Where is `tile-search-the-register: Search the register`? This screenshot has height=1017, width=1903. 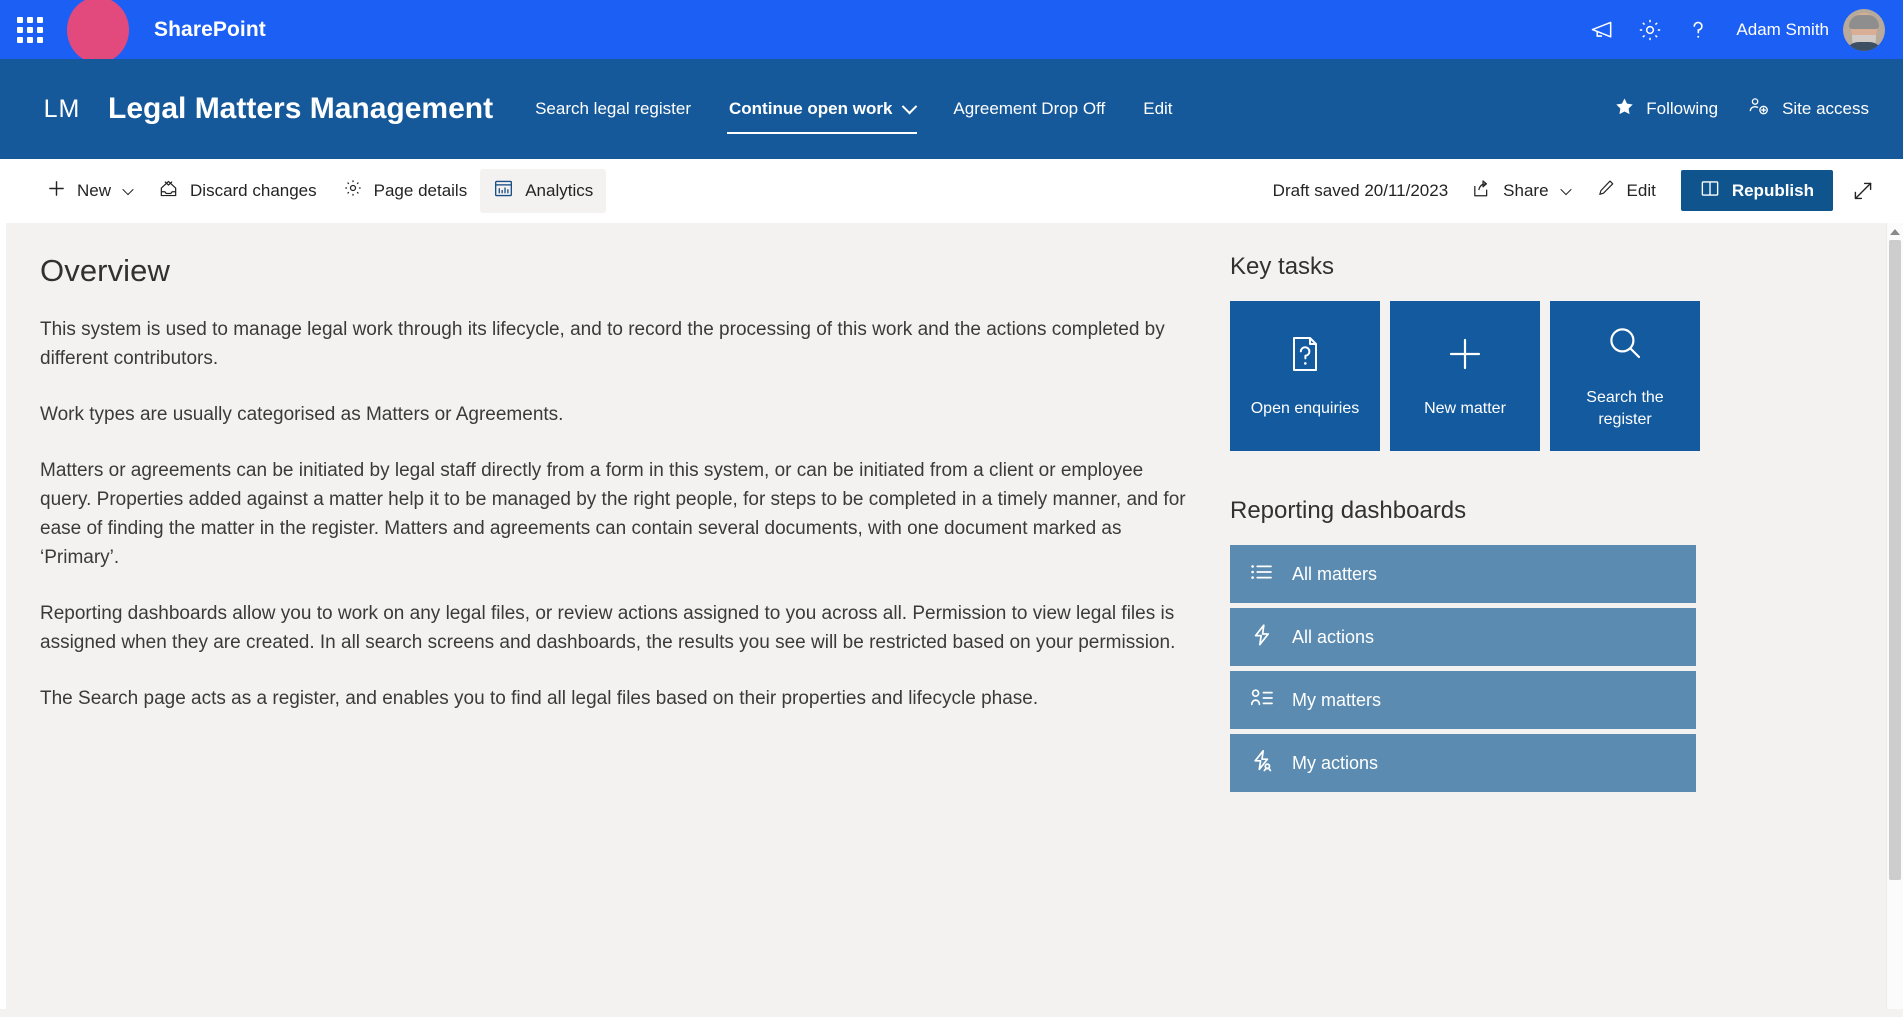 tile-search-the-register: Search the register is located at coordinates (1625, 376).